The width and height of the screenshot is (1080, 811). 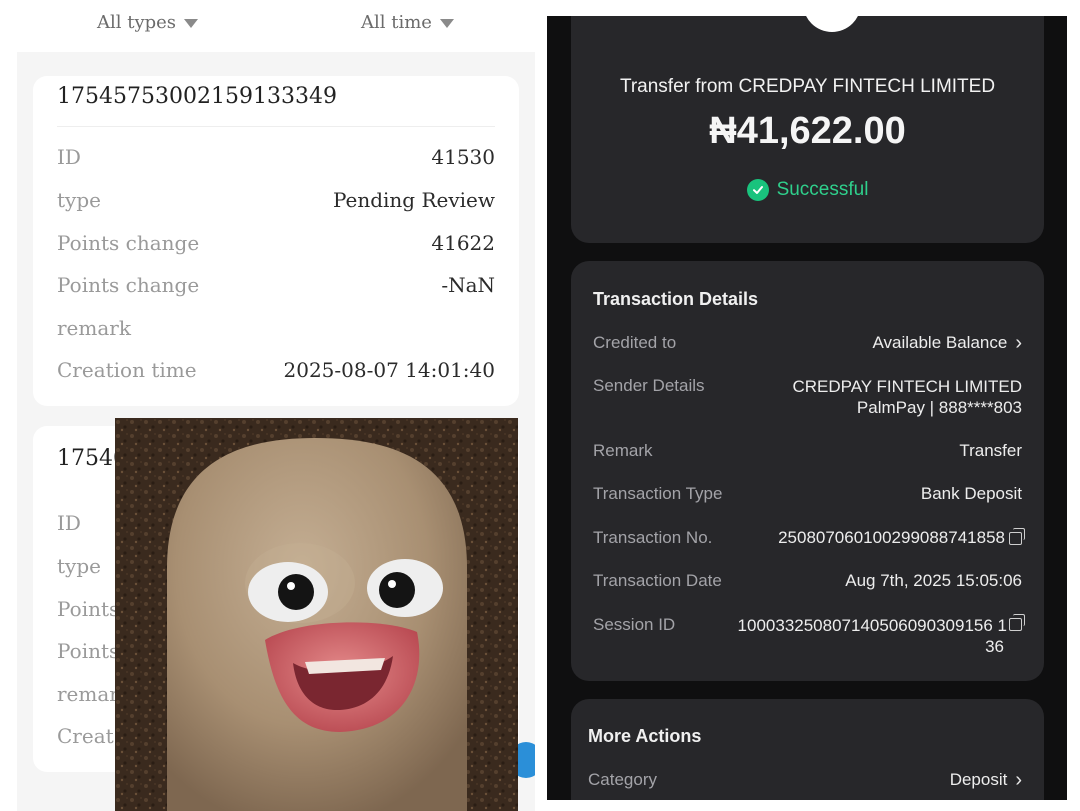 What do you see at coordinates (468, 285) in the screenshot?
I see `row-value: -NaN` at bounding box center [468, 285].